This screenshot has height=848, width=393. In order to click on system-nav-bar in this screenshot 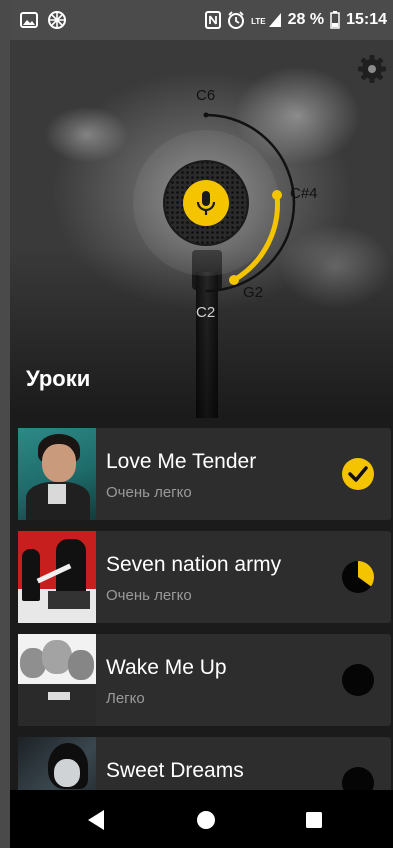, I will do `click(201, 819)`.